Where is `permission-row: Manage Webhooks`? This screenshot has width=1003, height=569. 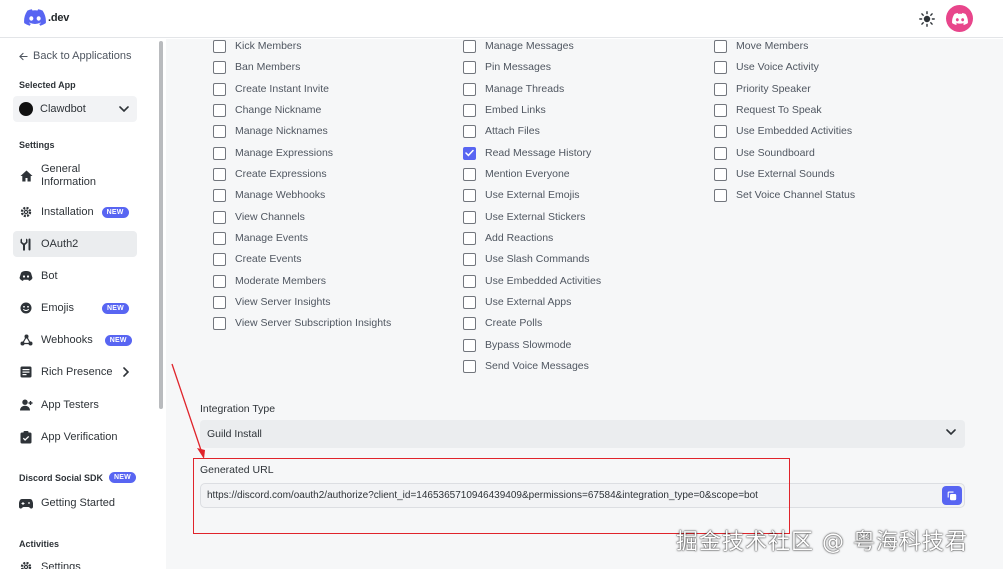 permission-row: Manage Webhooks is located at coordinates (269, 195).